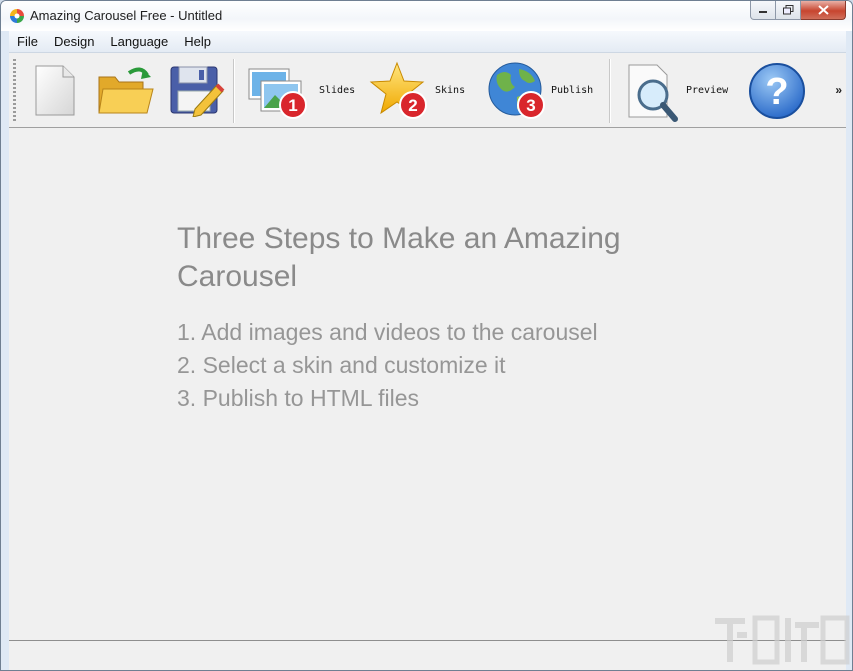  I want to click on step-item: 3. Publish to HTML files, so click(298, 398).